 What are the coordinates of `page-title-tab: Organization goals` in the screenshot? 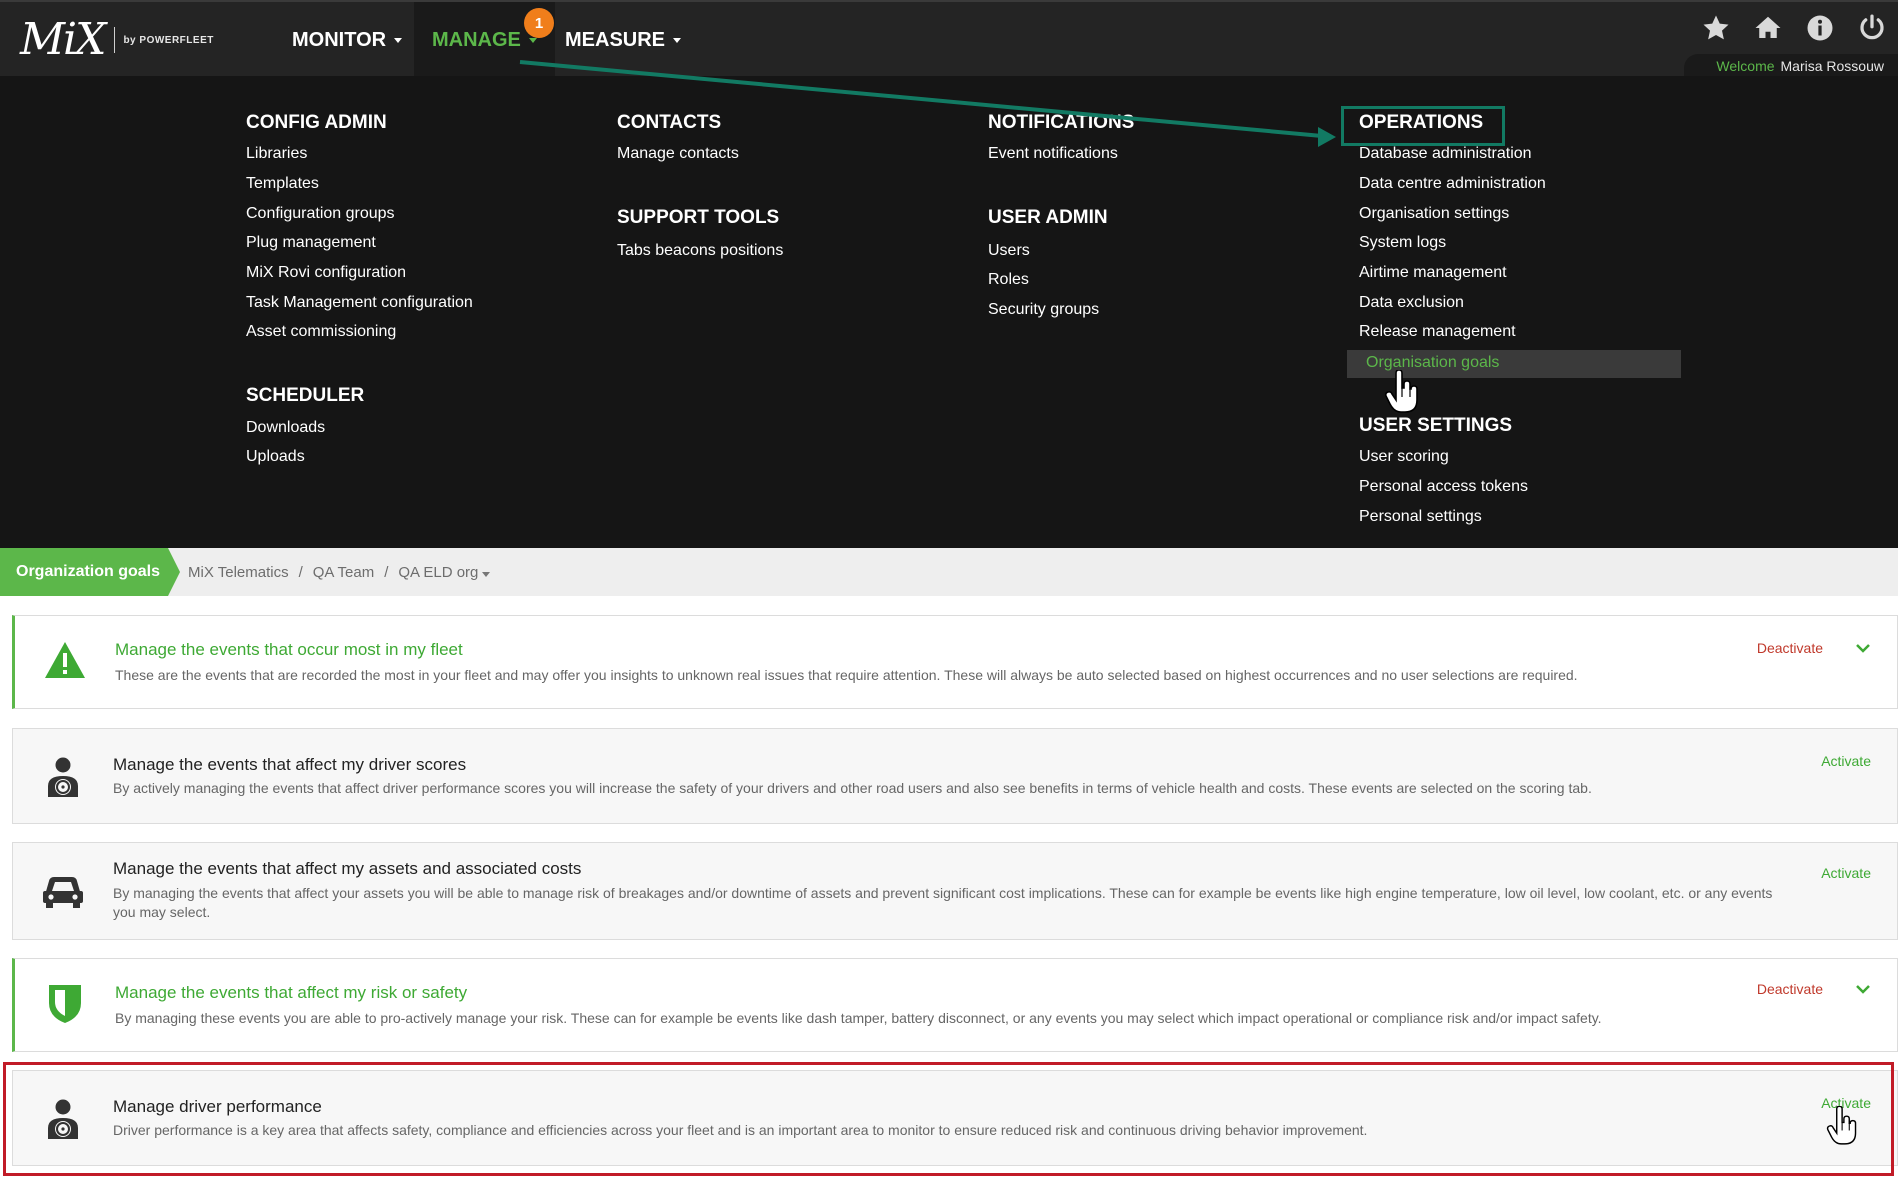 It's located at (90, 572).